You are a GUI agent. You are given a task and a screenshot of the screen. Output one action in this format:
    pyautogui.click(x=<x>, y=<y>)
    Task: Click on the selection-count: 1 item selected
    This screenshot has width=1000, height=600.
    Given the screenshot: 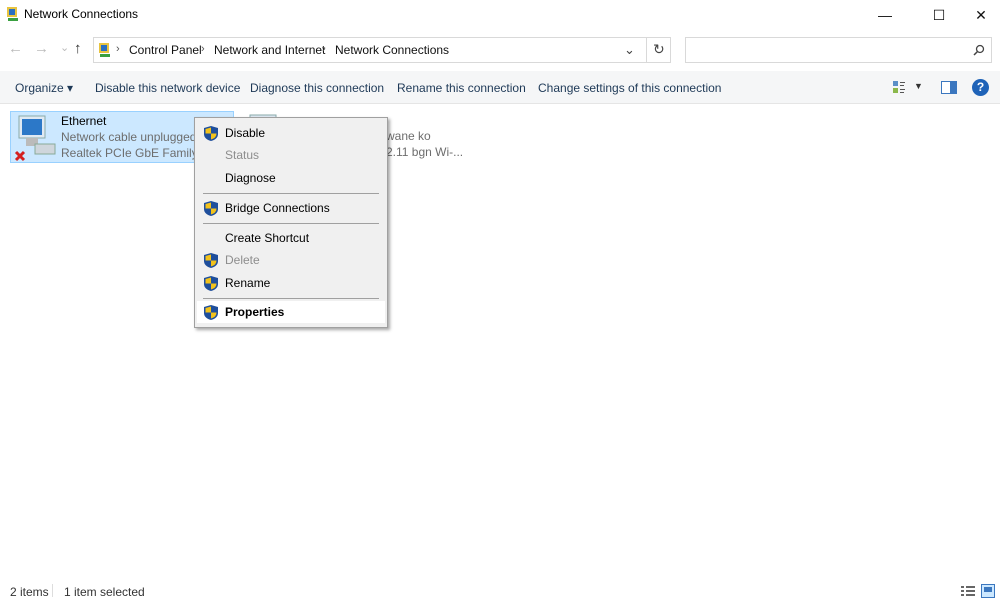 What is the action you would take?
    pyautogui.click(x=104, y=592)
    